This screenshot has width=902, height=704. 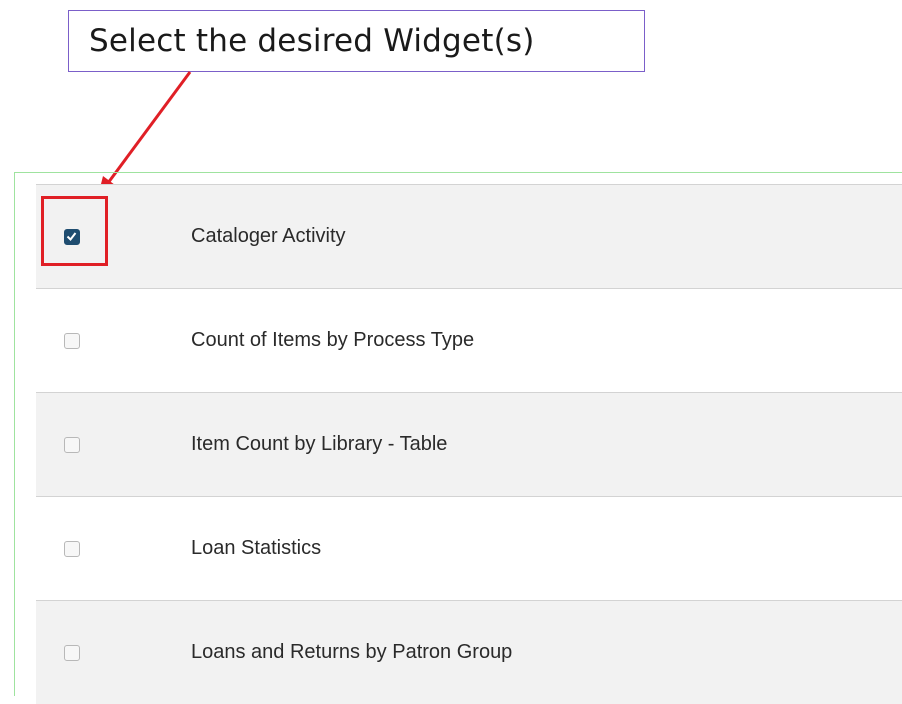 I want to click on instruction-callout: Select the desired Widget(s), so click(x=356, y=41).